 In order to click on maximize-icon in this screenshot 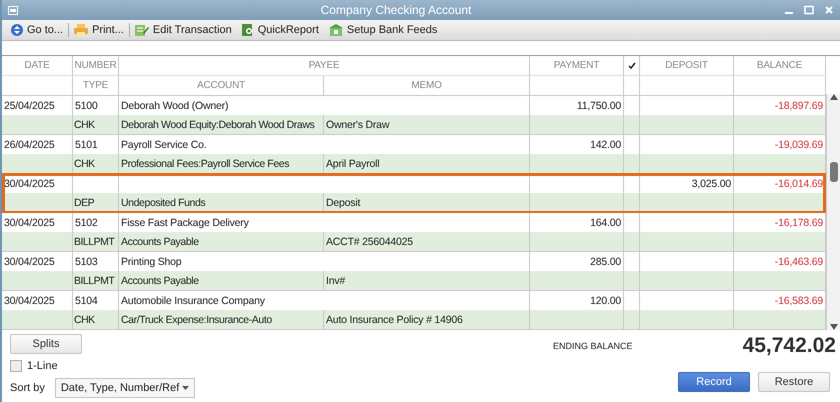, I will do `click(809, 10)`.